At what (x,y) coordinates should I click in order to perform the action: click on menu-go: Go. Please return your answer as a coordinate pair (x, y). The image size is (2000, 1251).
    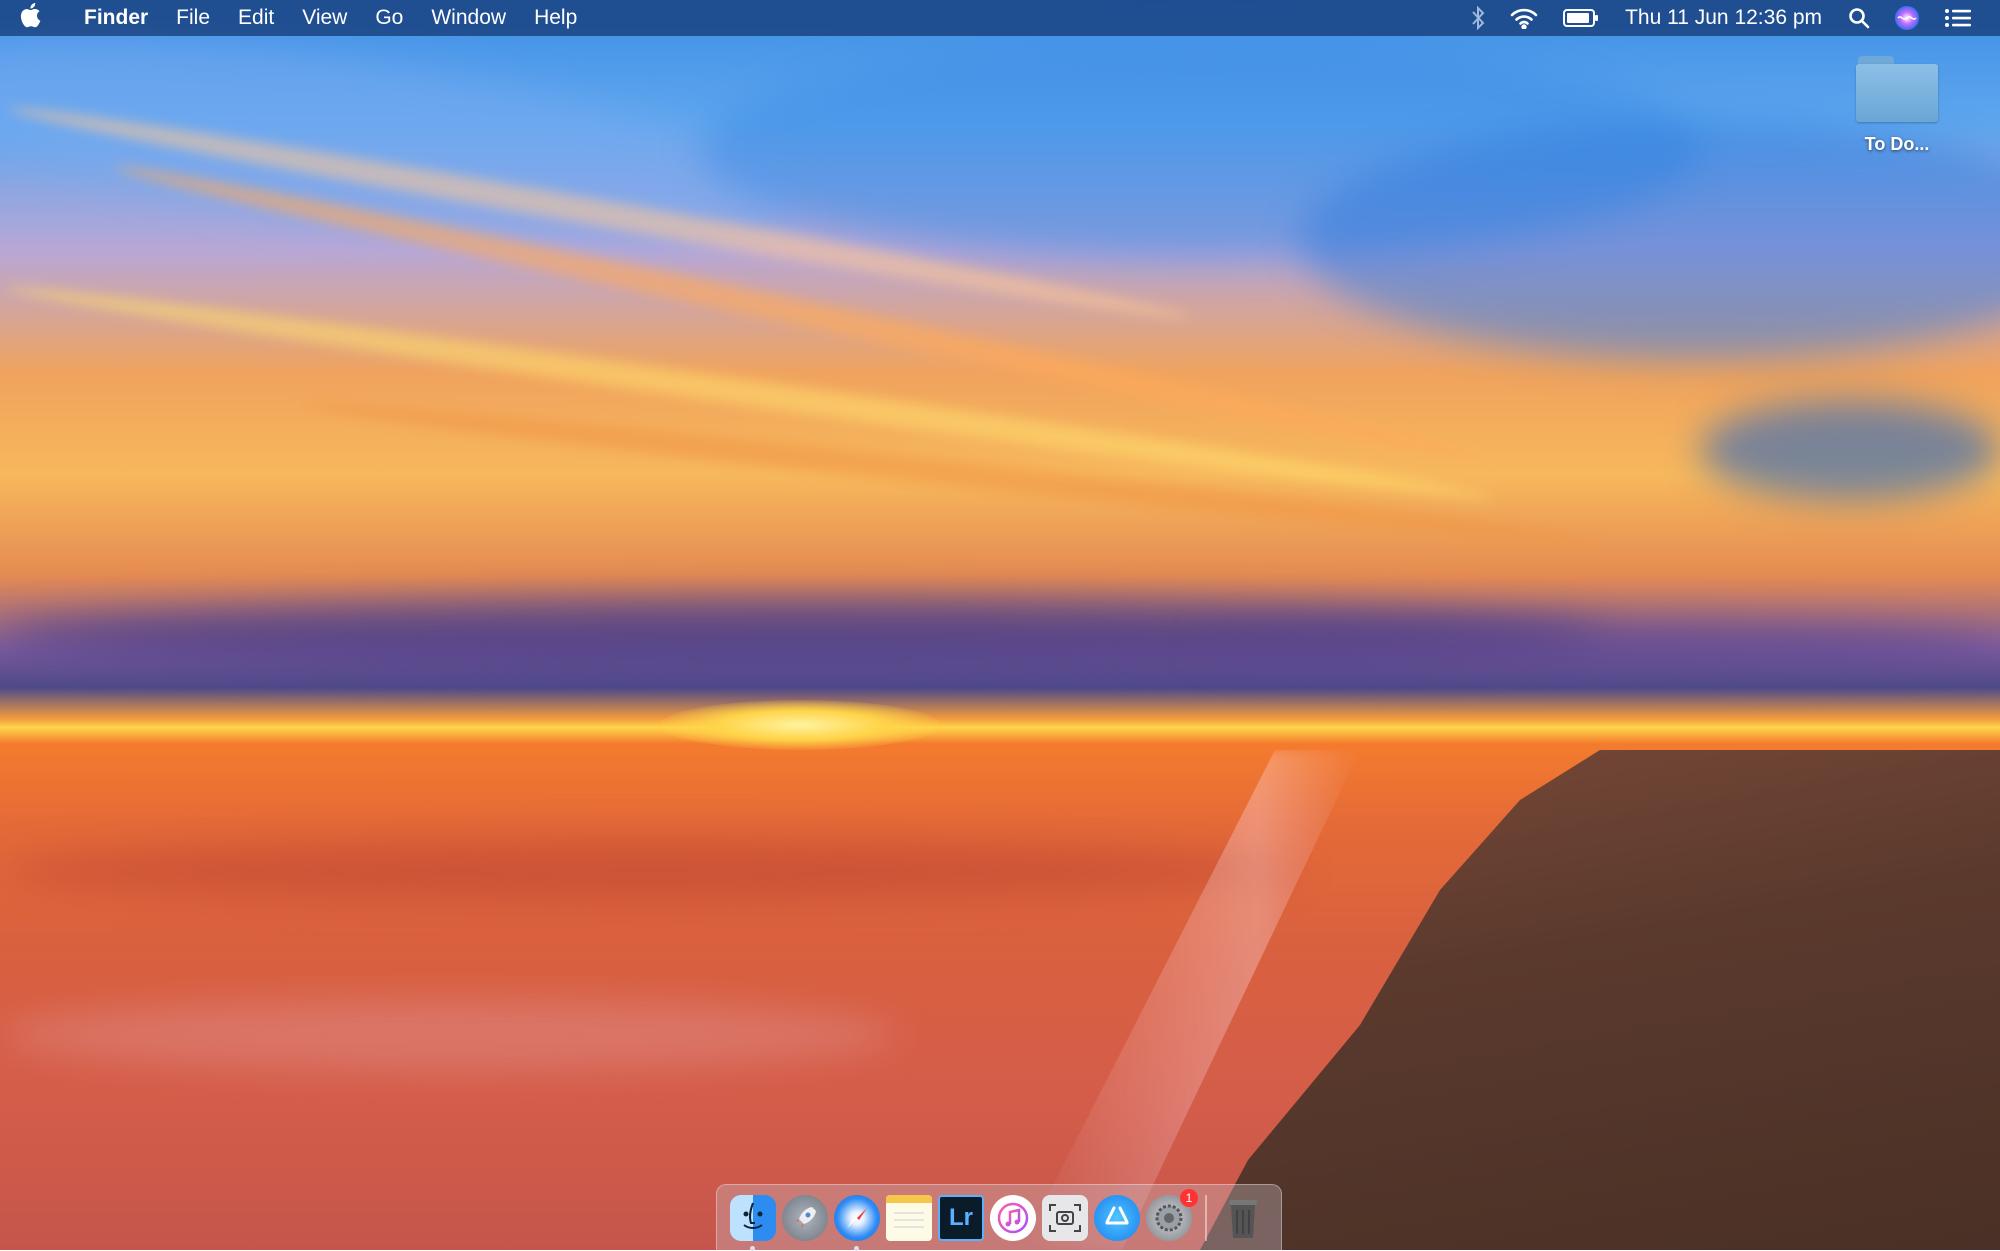
    Looking at the image, I should click on (389, 18).